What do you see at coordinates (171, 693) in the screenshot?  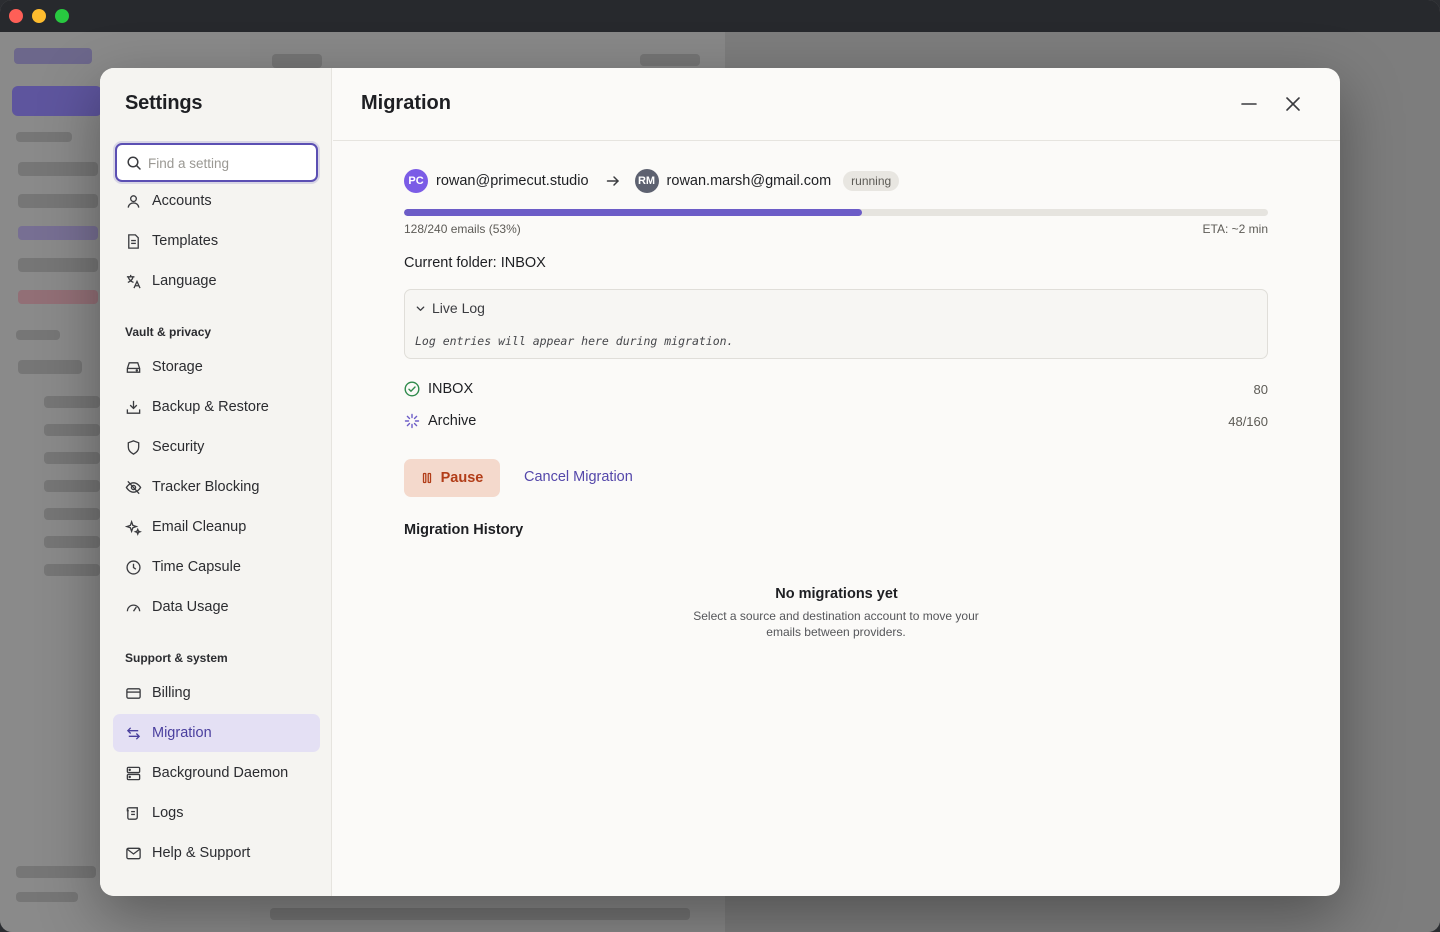 I see `sidebar-item-label: Billing` at bounding box center [171, 693].